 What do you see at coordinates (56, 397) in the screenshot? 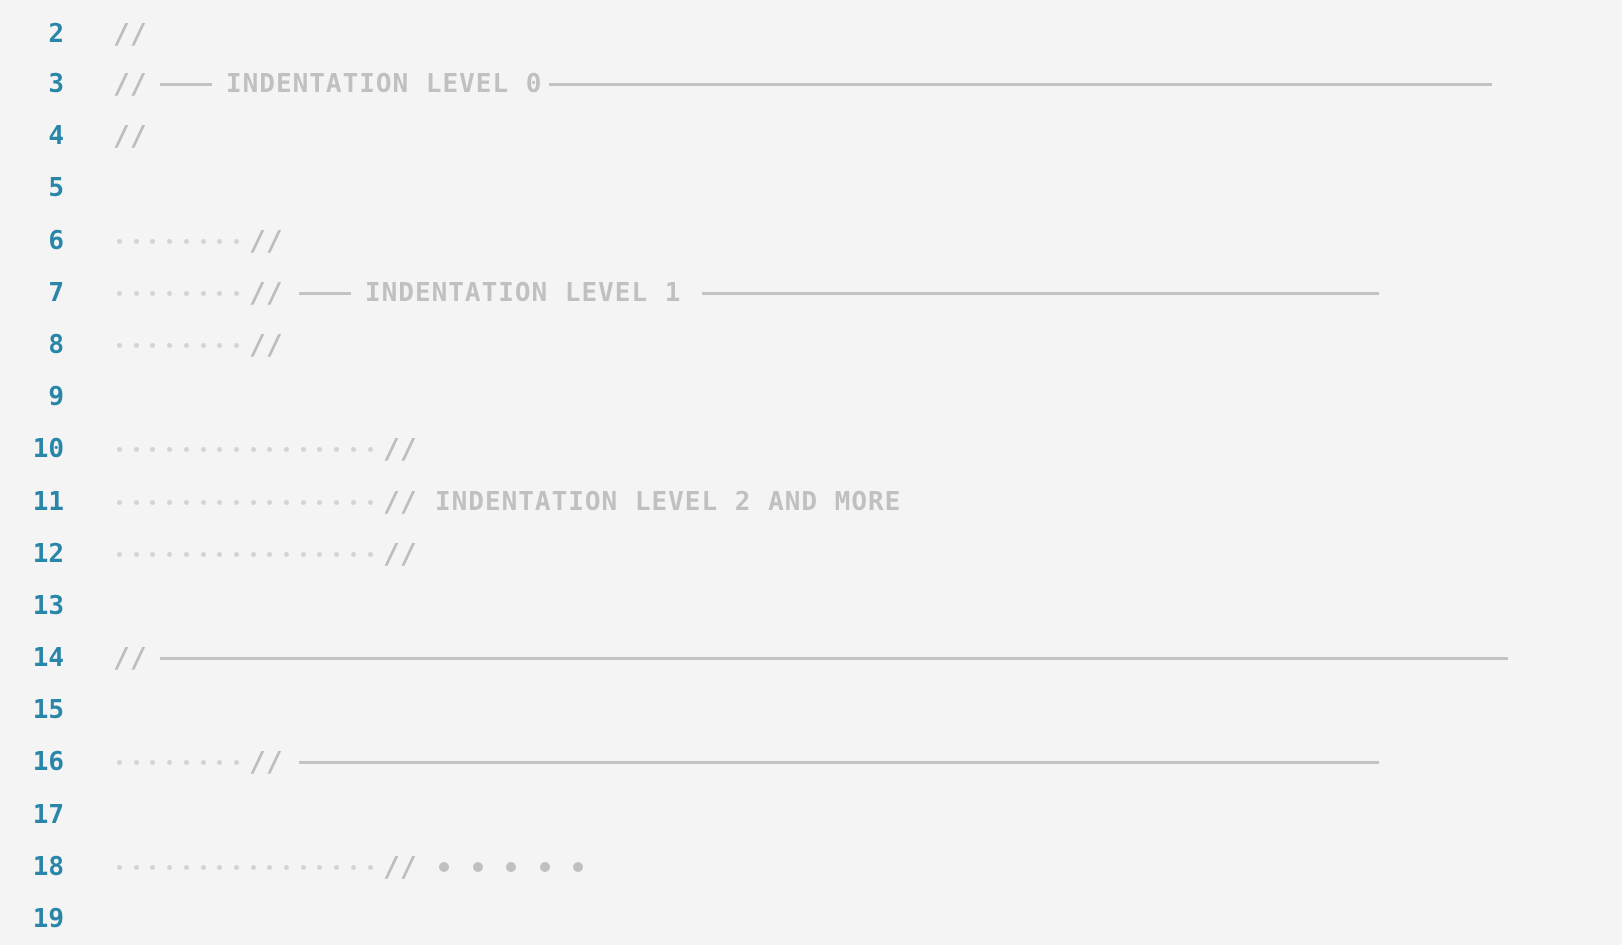
I see `line-number: 9` at bounding box center [56, 397].